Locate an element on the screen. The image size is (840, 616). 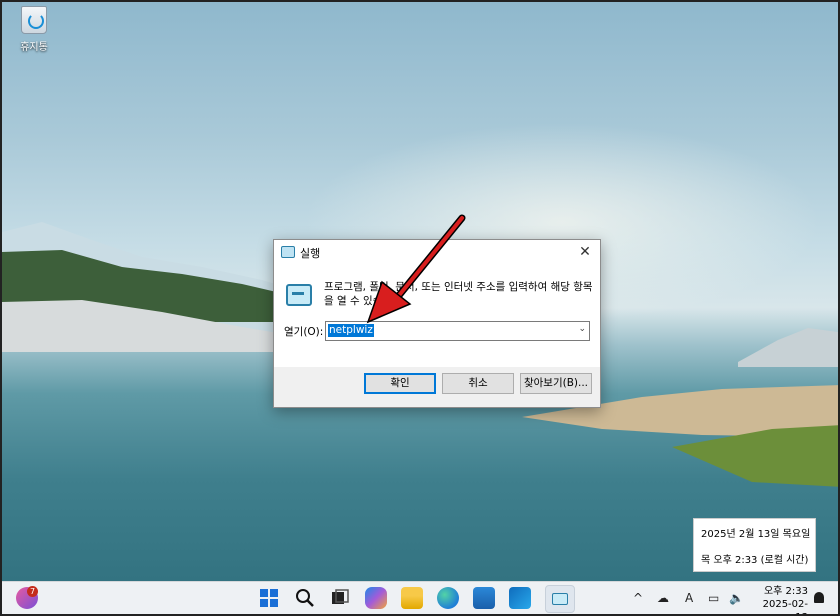
run-taskbar-icon is located at coordinates (560, 599).